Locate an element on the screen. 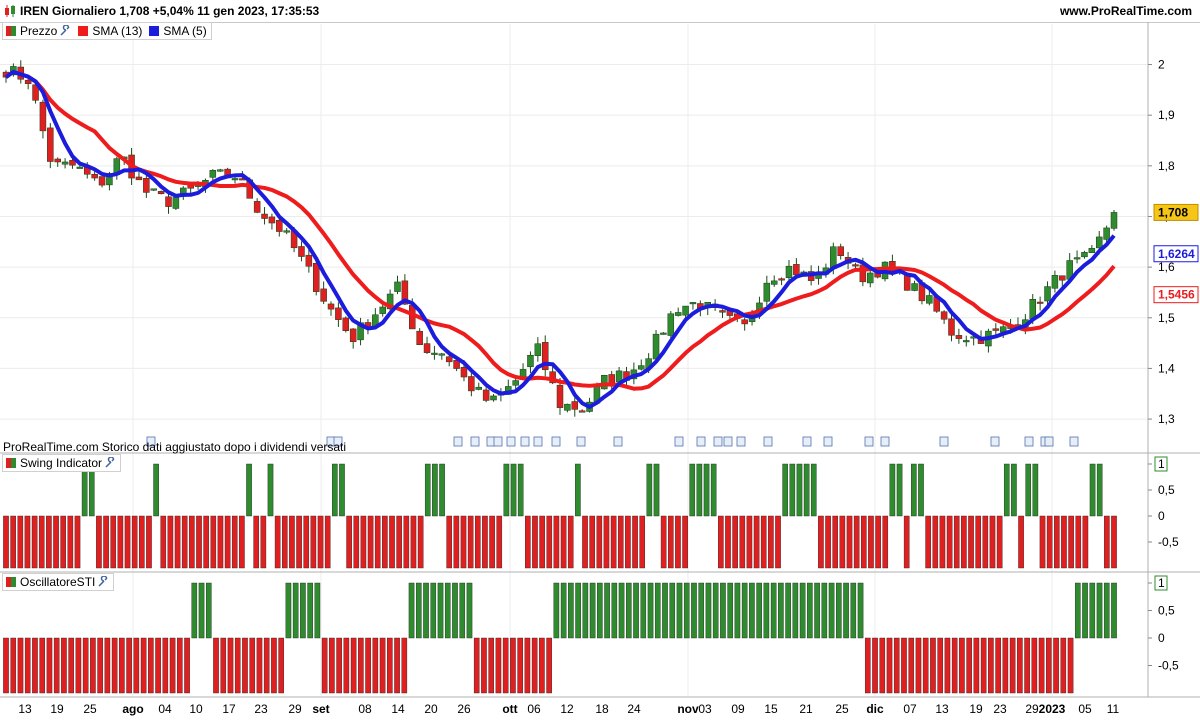  x-axis-label: 10 is located at coordinates (196, 709).